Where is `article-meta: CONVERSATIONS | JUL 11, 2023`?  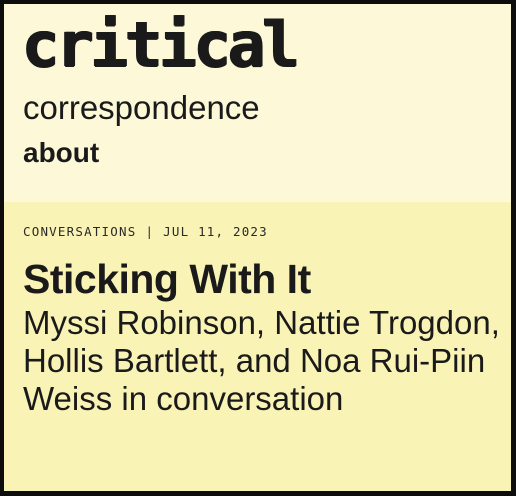 article-meta: CONVERSATIONS | JUL 11, 2023 is located at coordinates (145, 232).